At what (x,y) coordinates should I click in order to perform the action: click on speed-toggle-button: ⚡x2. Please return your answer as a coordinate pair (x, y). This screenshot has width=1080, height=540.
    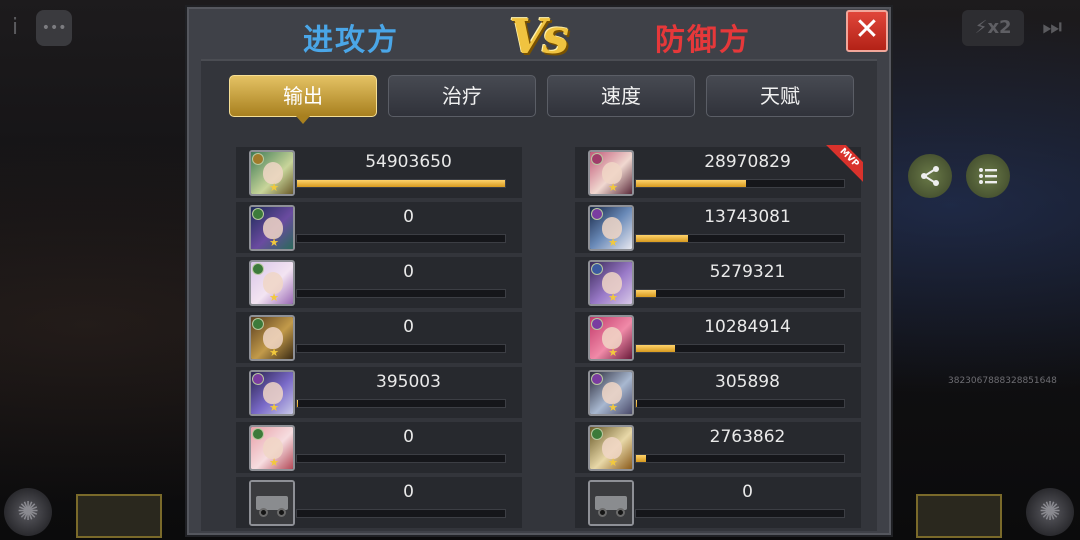
    Looking at the image, I should click on (993, 28).